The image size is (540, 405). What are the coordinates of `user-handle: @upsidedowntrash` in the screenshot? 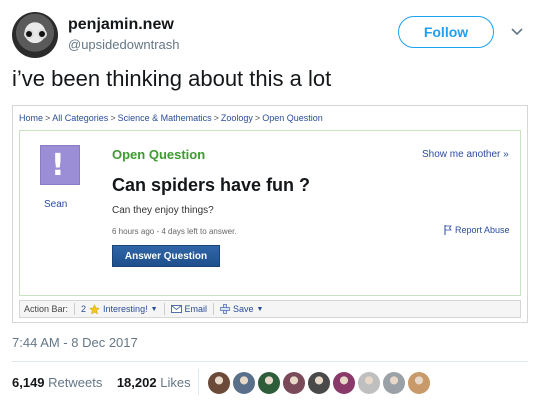 It's located at (123, 44).